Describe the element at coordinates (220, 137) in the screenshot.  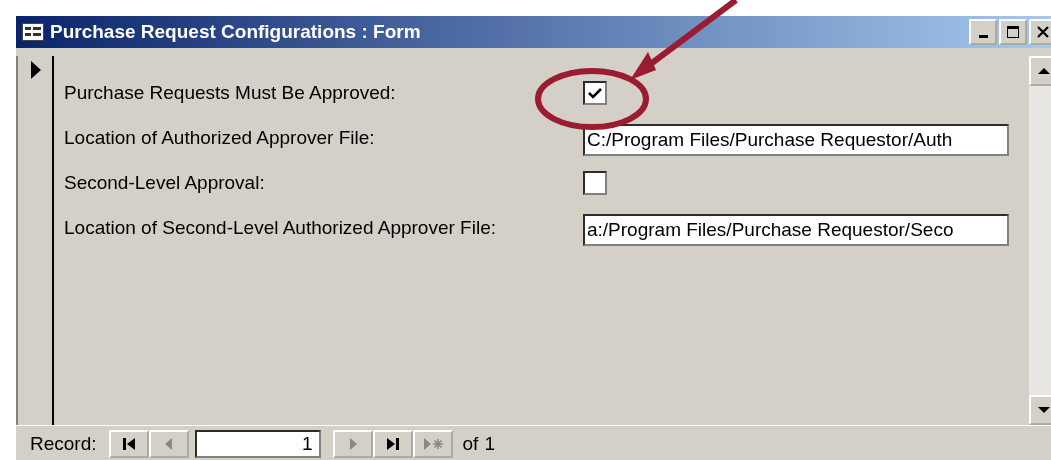
I see `field-label: Location of Authorized Approver File:` at that location.